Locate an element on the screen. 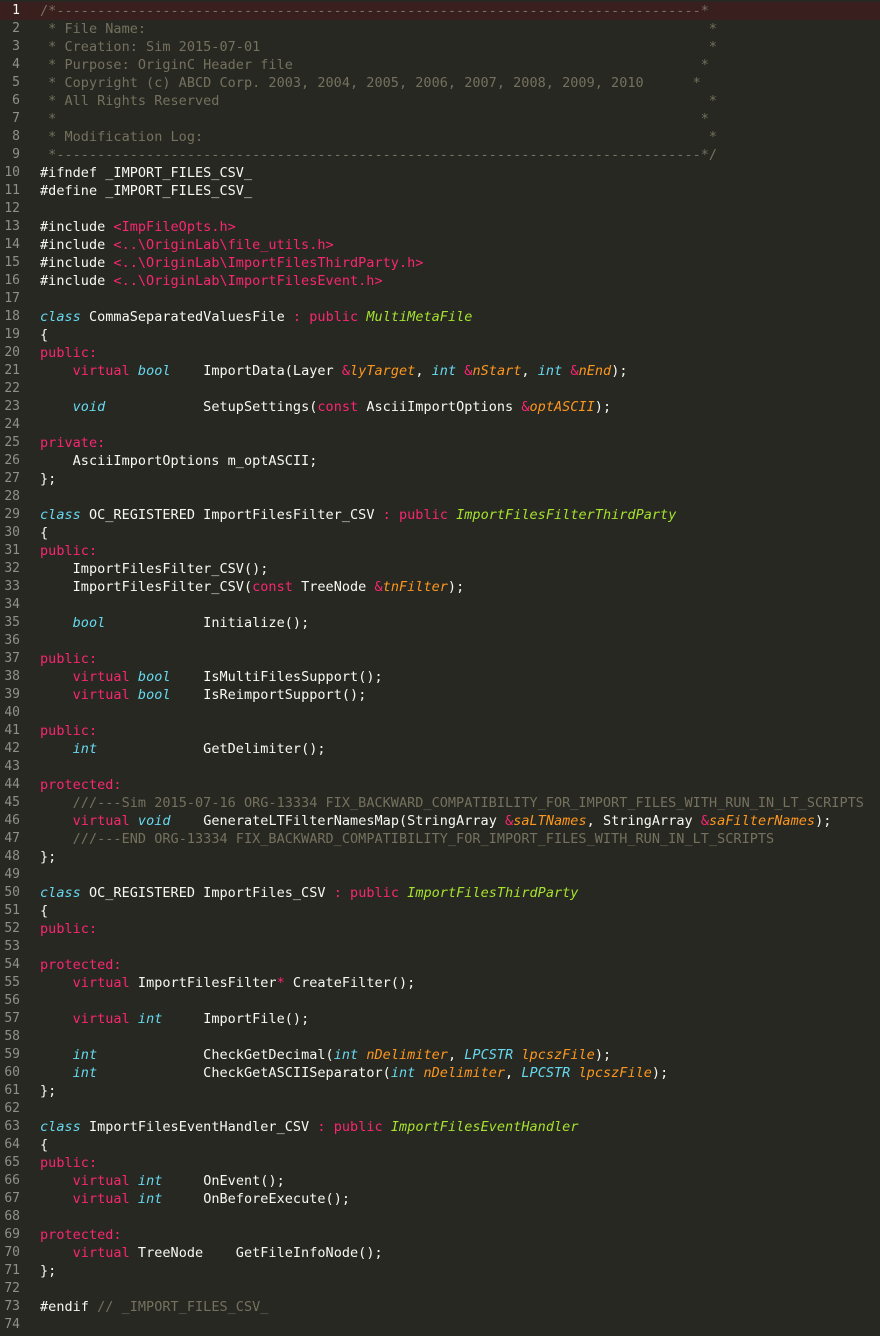  code-line: 4 * Purpose: OriginC Header file * is located at coordinates (440, 65).